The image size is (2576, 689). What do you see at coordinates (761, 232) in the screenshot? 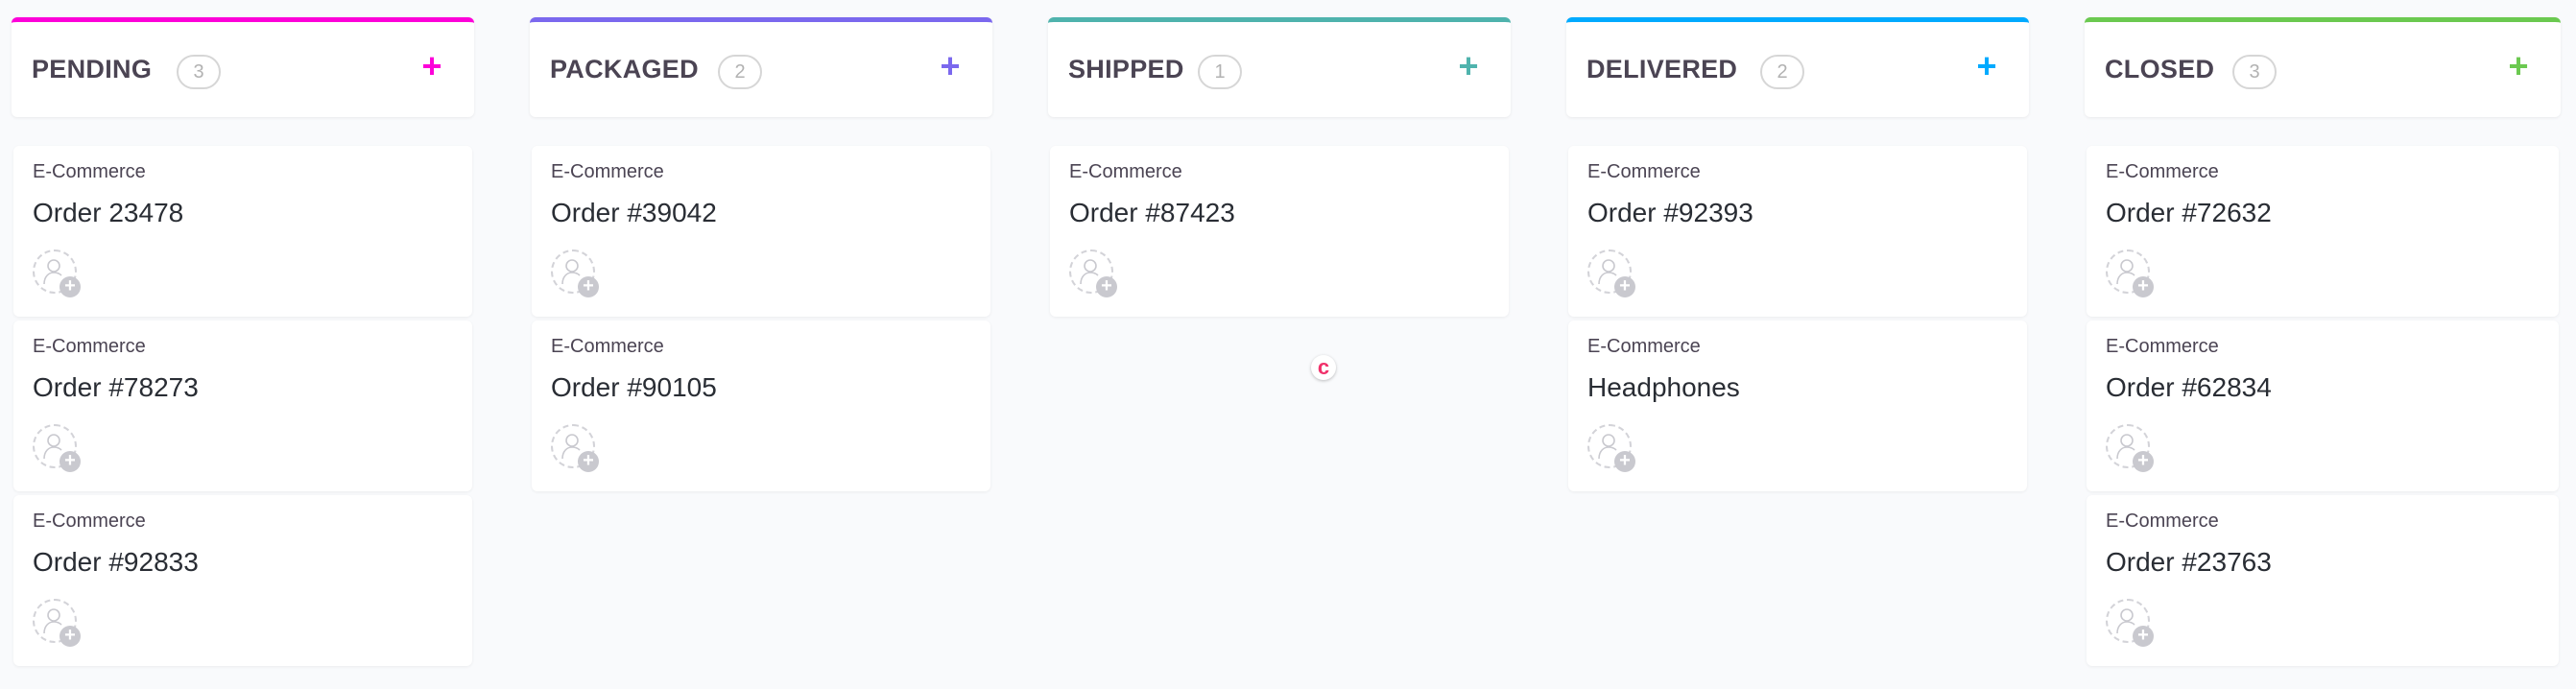
I see `task-card: E-Commerce Order #39042 +` at bounding box center [761, 232].